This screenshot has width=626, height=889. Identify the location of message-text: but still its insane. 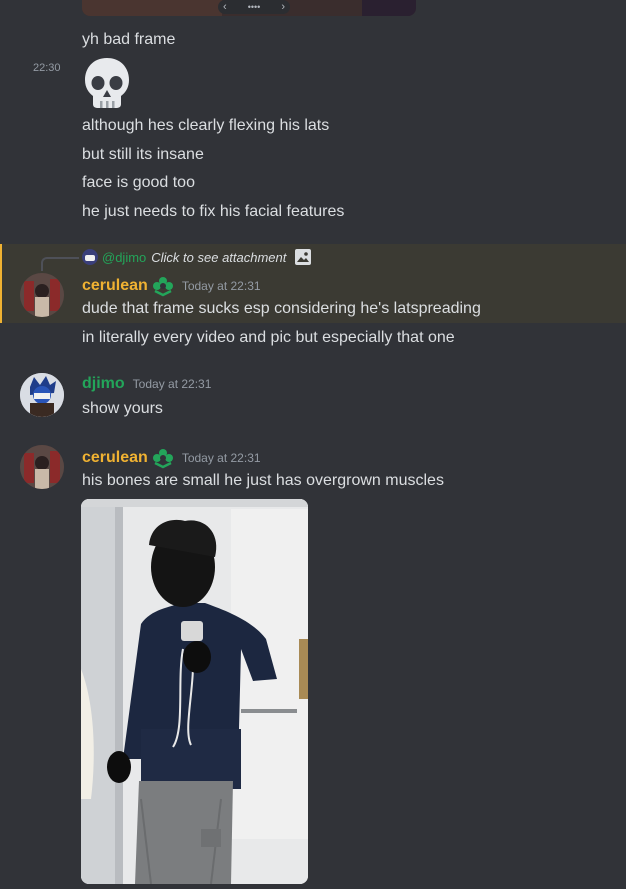
(143, 154).